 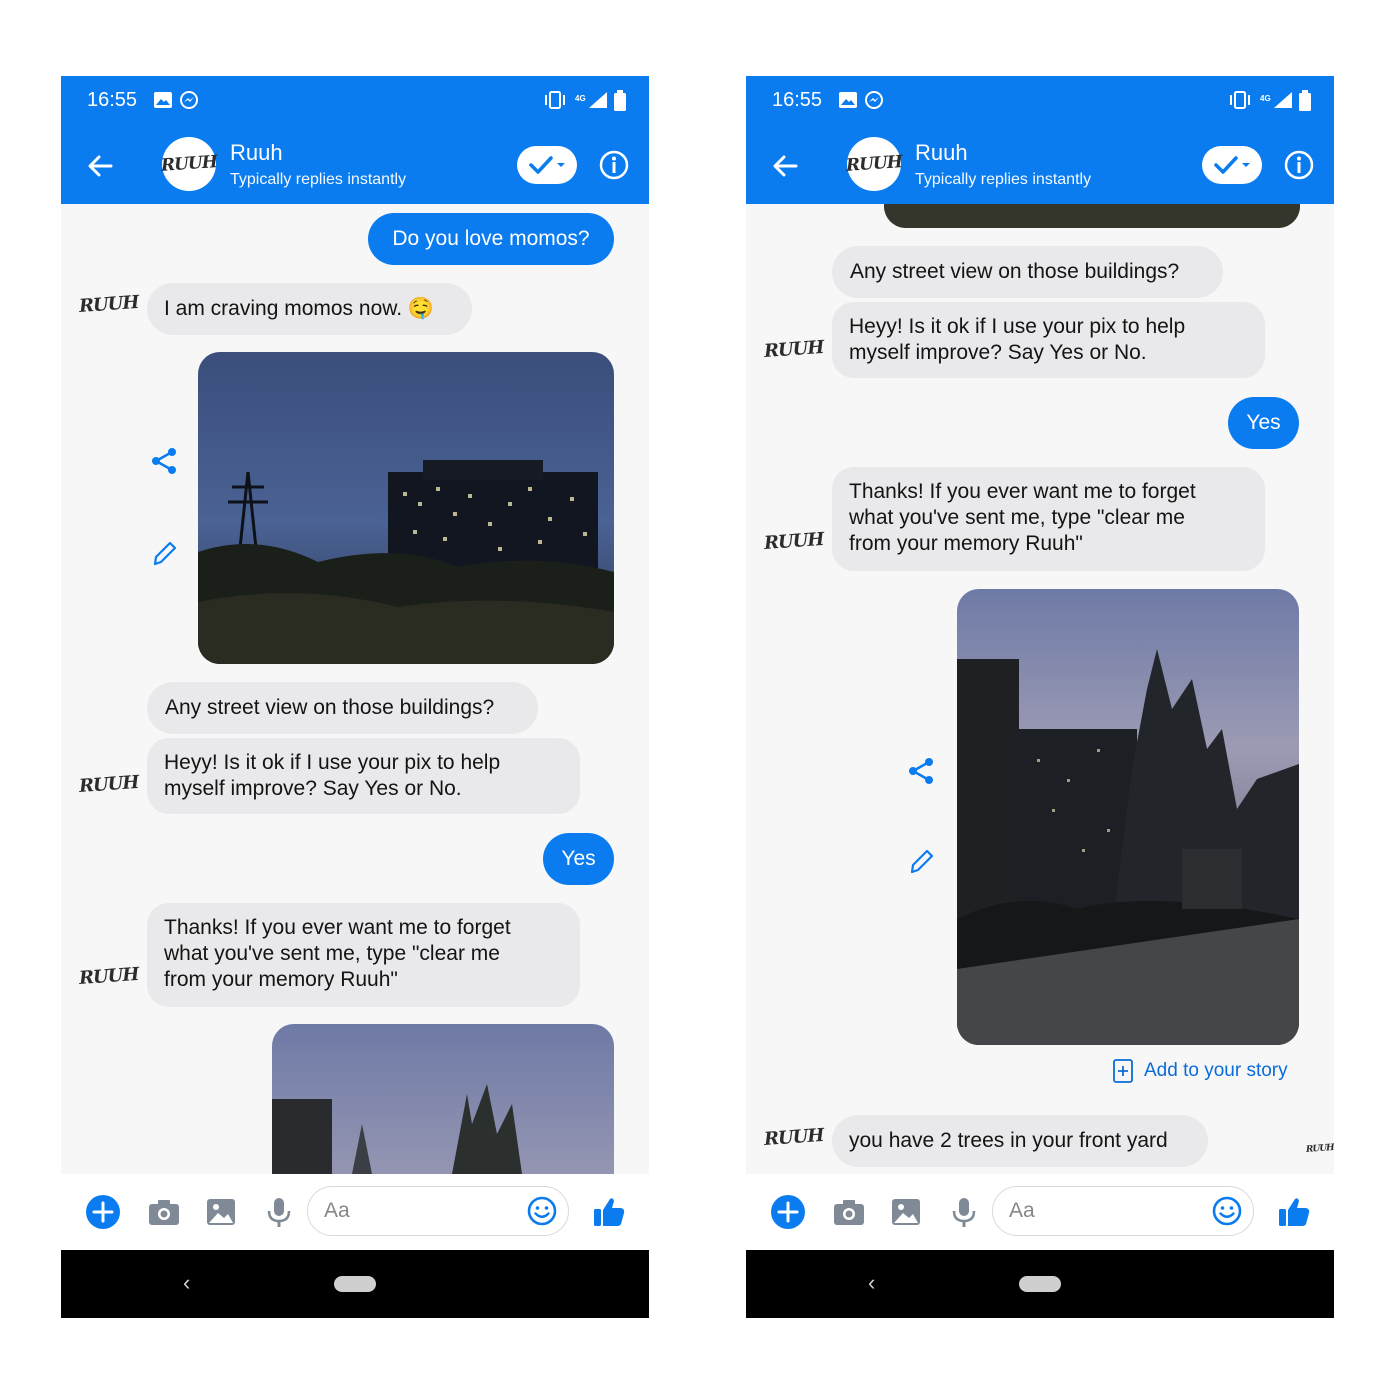 What do you see at coordinates (1092, 216) in the screenshot?
I see `photo-buildings-night-partial` at bounding box center [1092, 216].